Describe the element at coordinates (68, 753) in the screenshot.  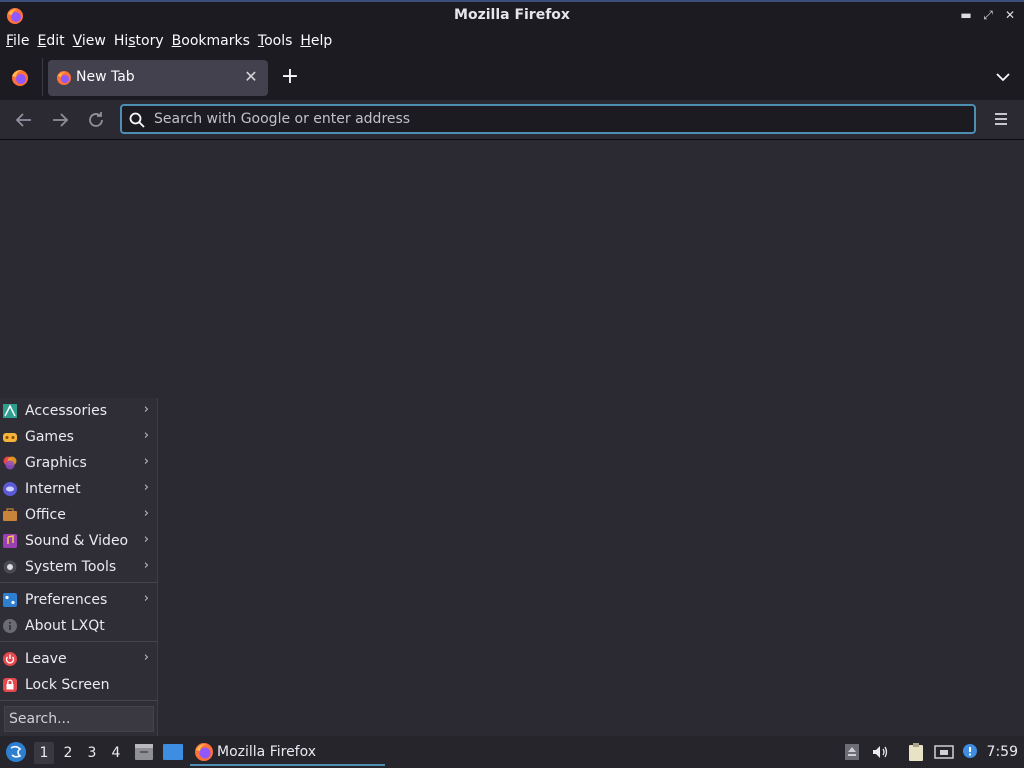
I see `desktop-switch-2: 2` at that location.